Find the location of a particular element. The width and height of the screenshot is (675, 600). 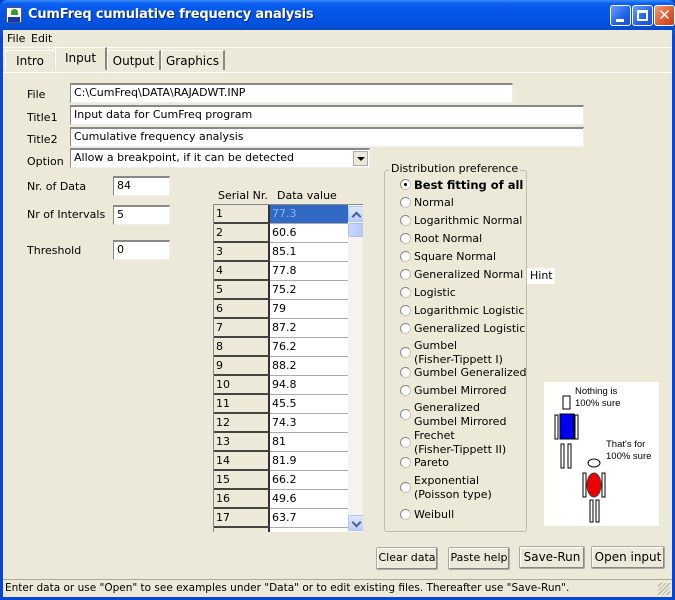

tab-output: Output is located at coordinates (134, 60).